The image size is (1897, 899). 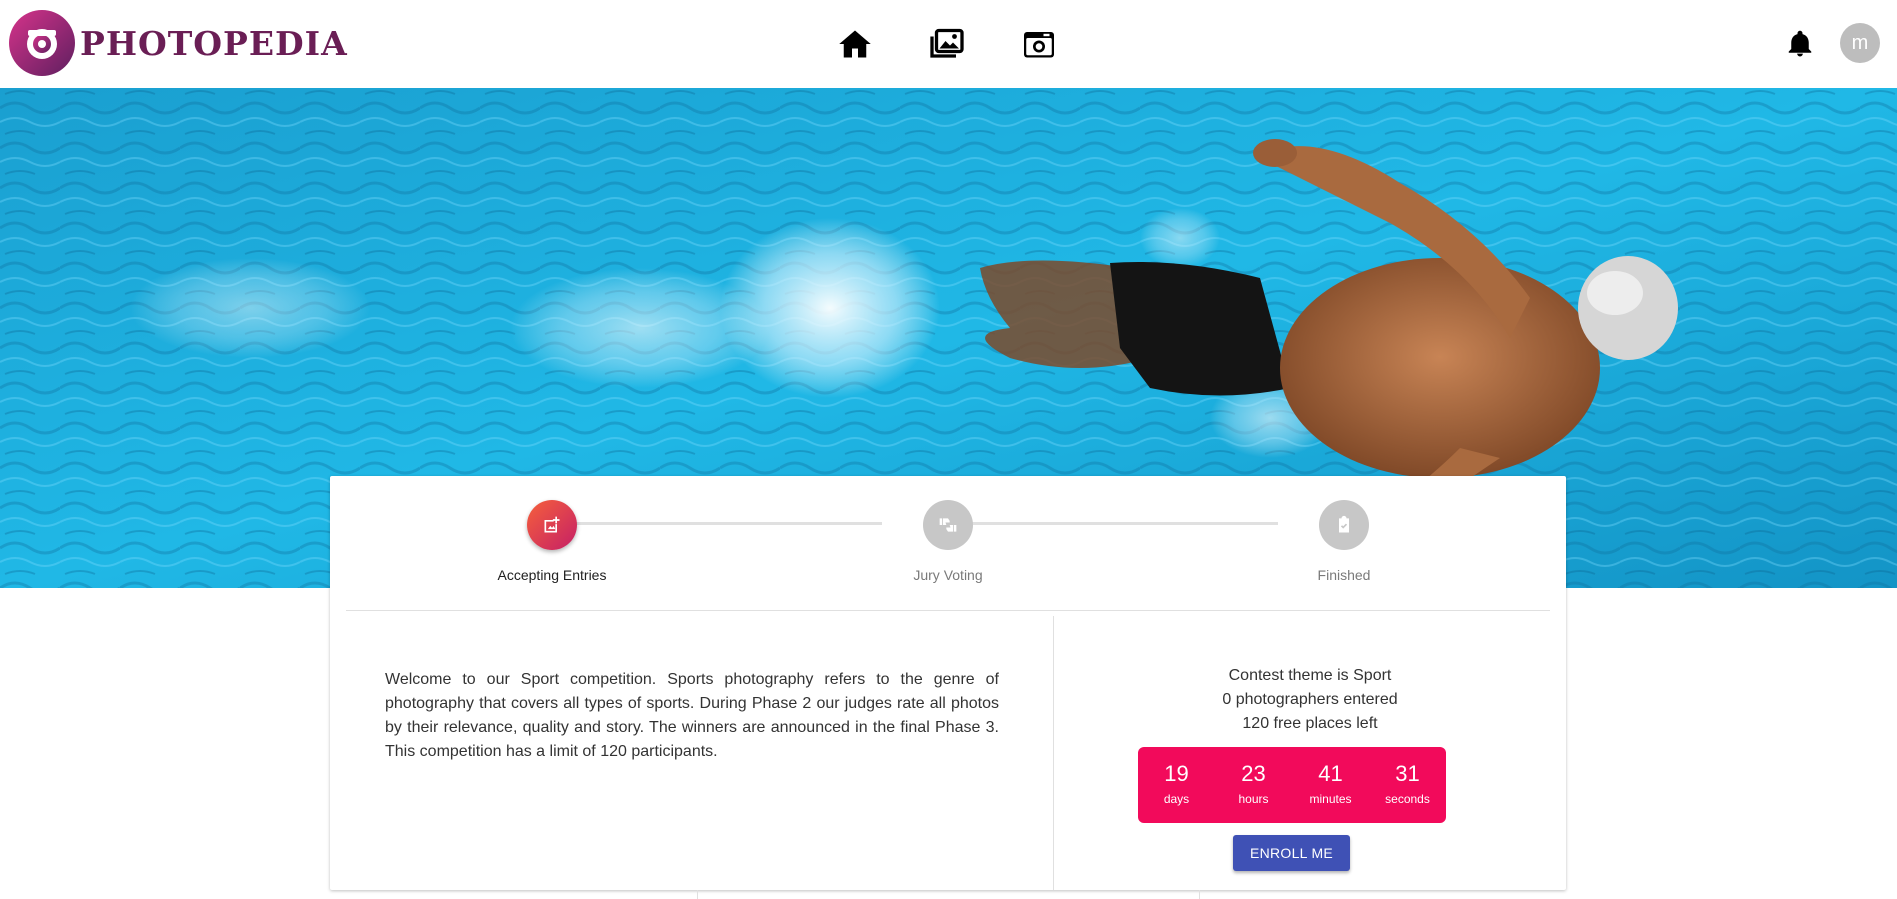 I want to click on step-finished: Finished, so click(x=1344, y=541).